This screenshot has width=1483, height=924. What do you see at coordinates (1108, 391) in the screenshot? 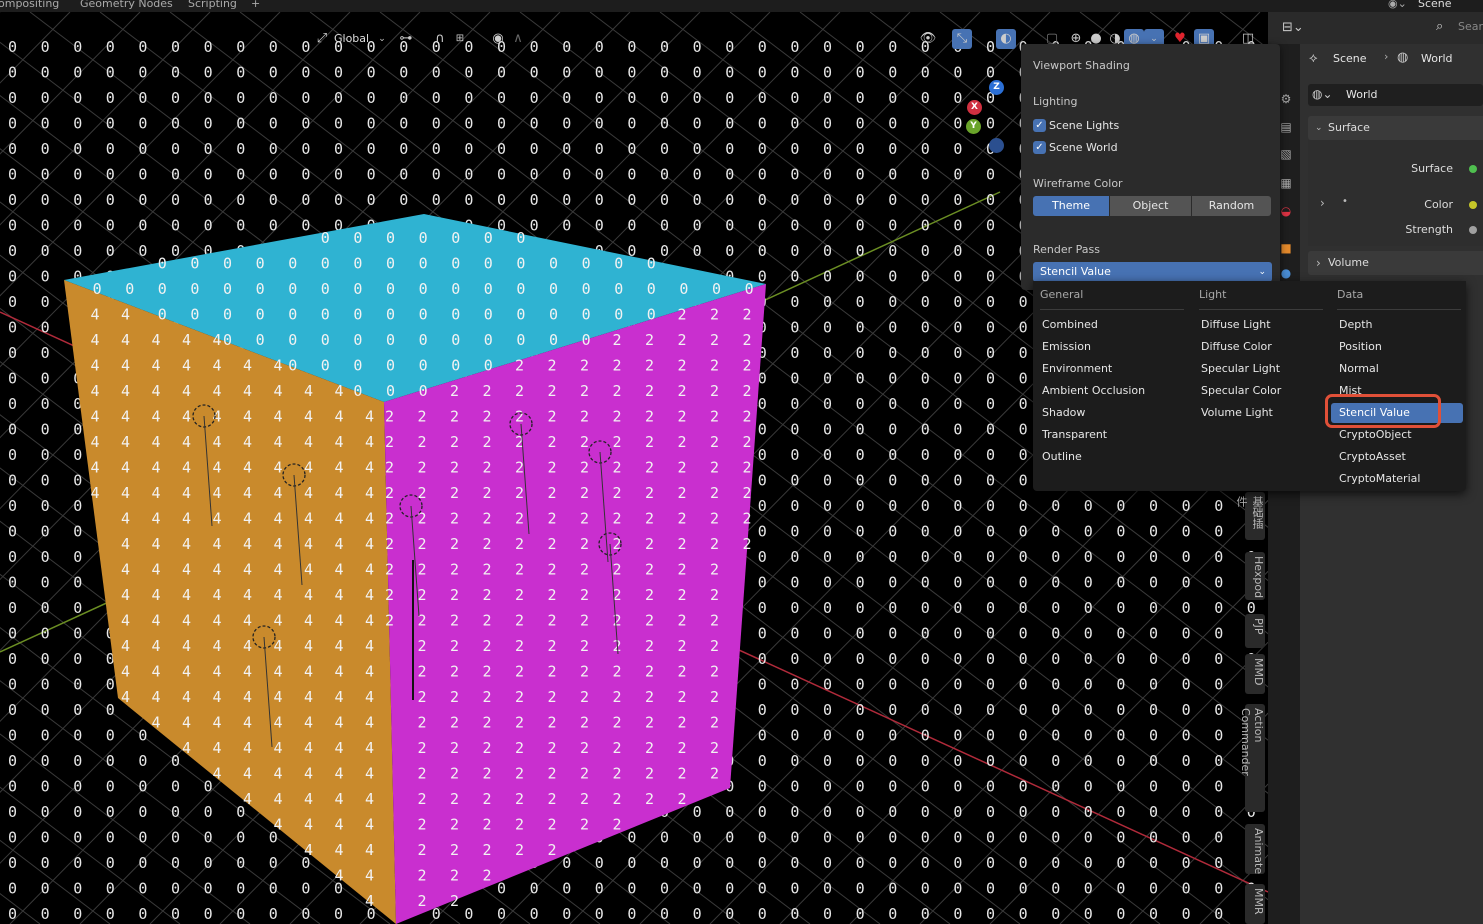
I see `menu-item-ambient-occlusion: Ambient Occlusion` at bounding box center [1108, 391].